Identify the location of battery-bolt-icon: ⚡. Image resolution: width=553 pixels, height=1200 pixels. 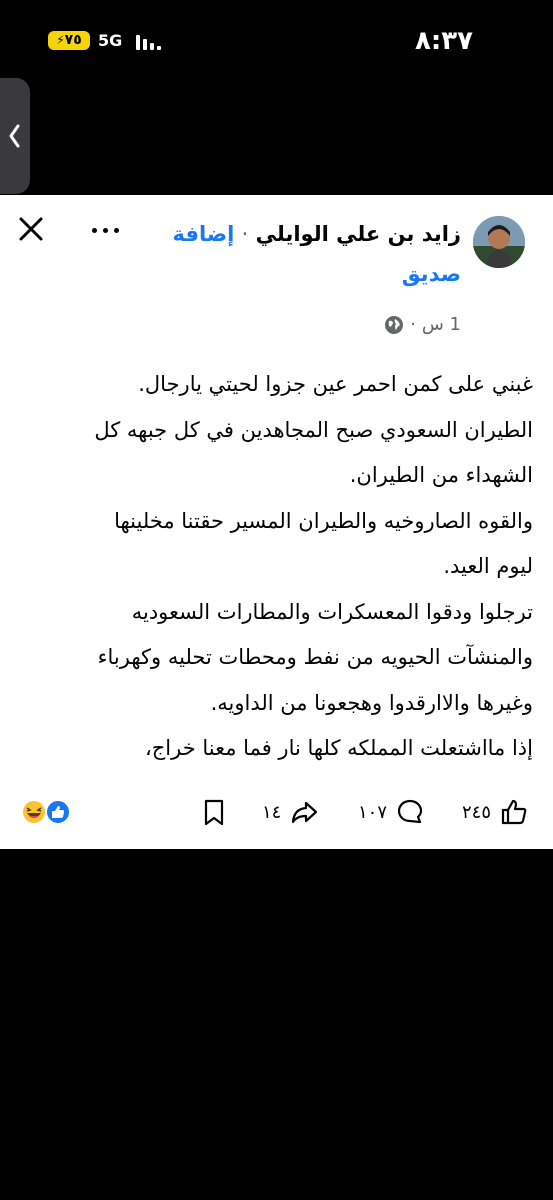
(60, 40).